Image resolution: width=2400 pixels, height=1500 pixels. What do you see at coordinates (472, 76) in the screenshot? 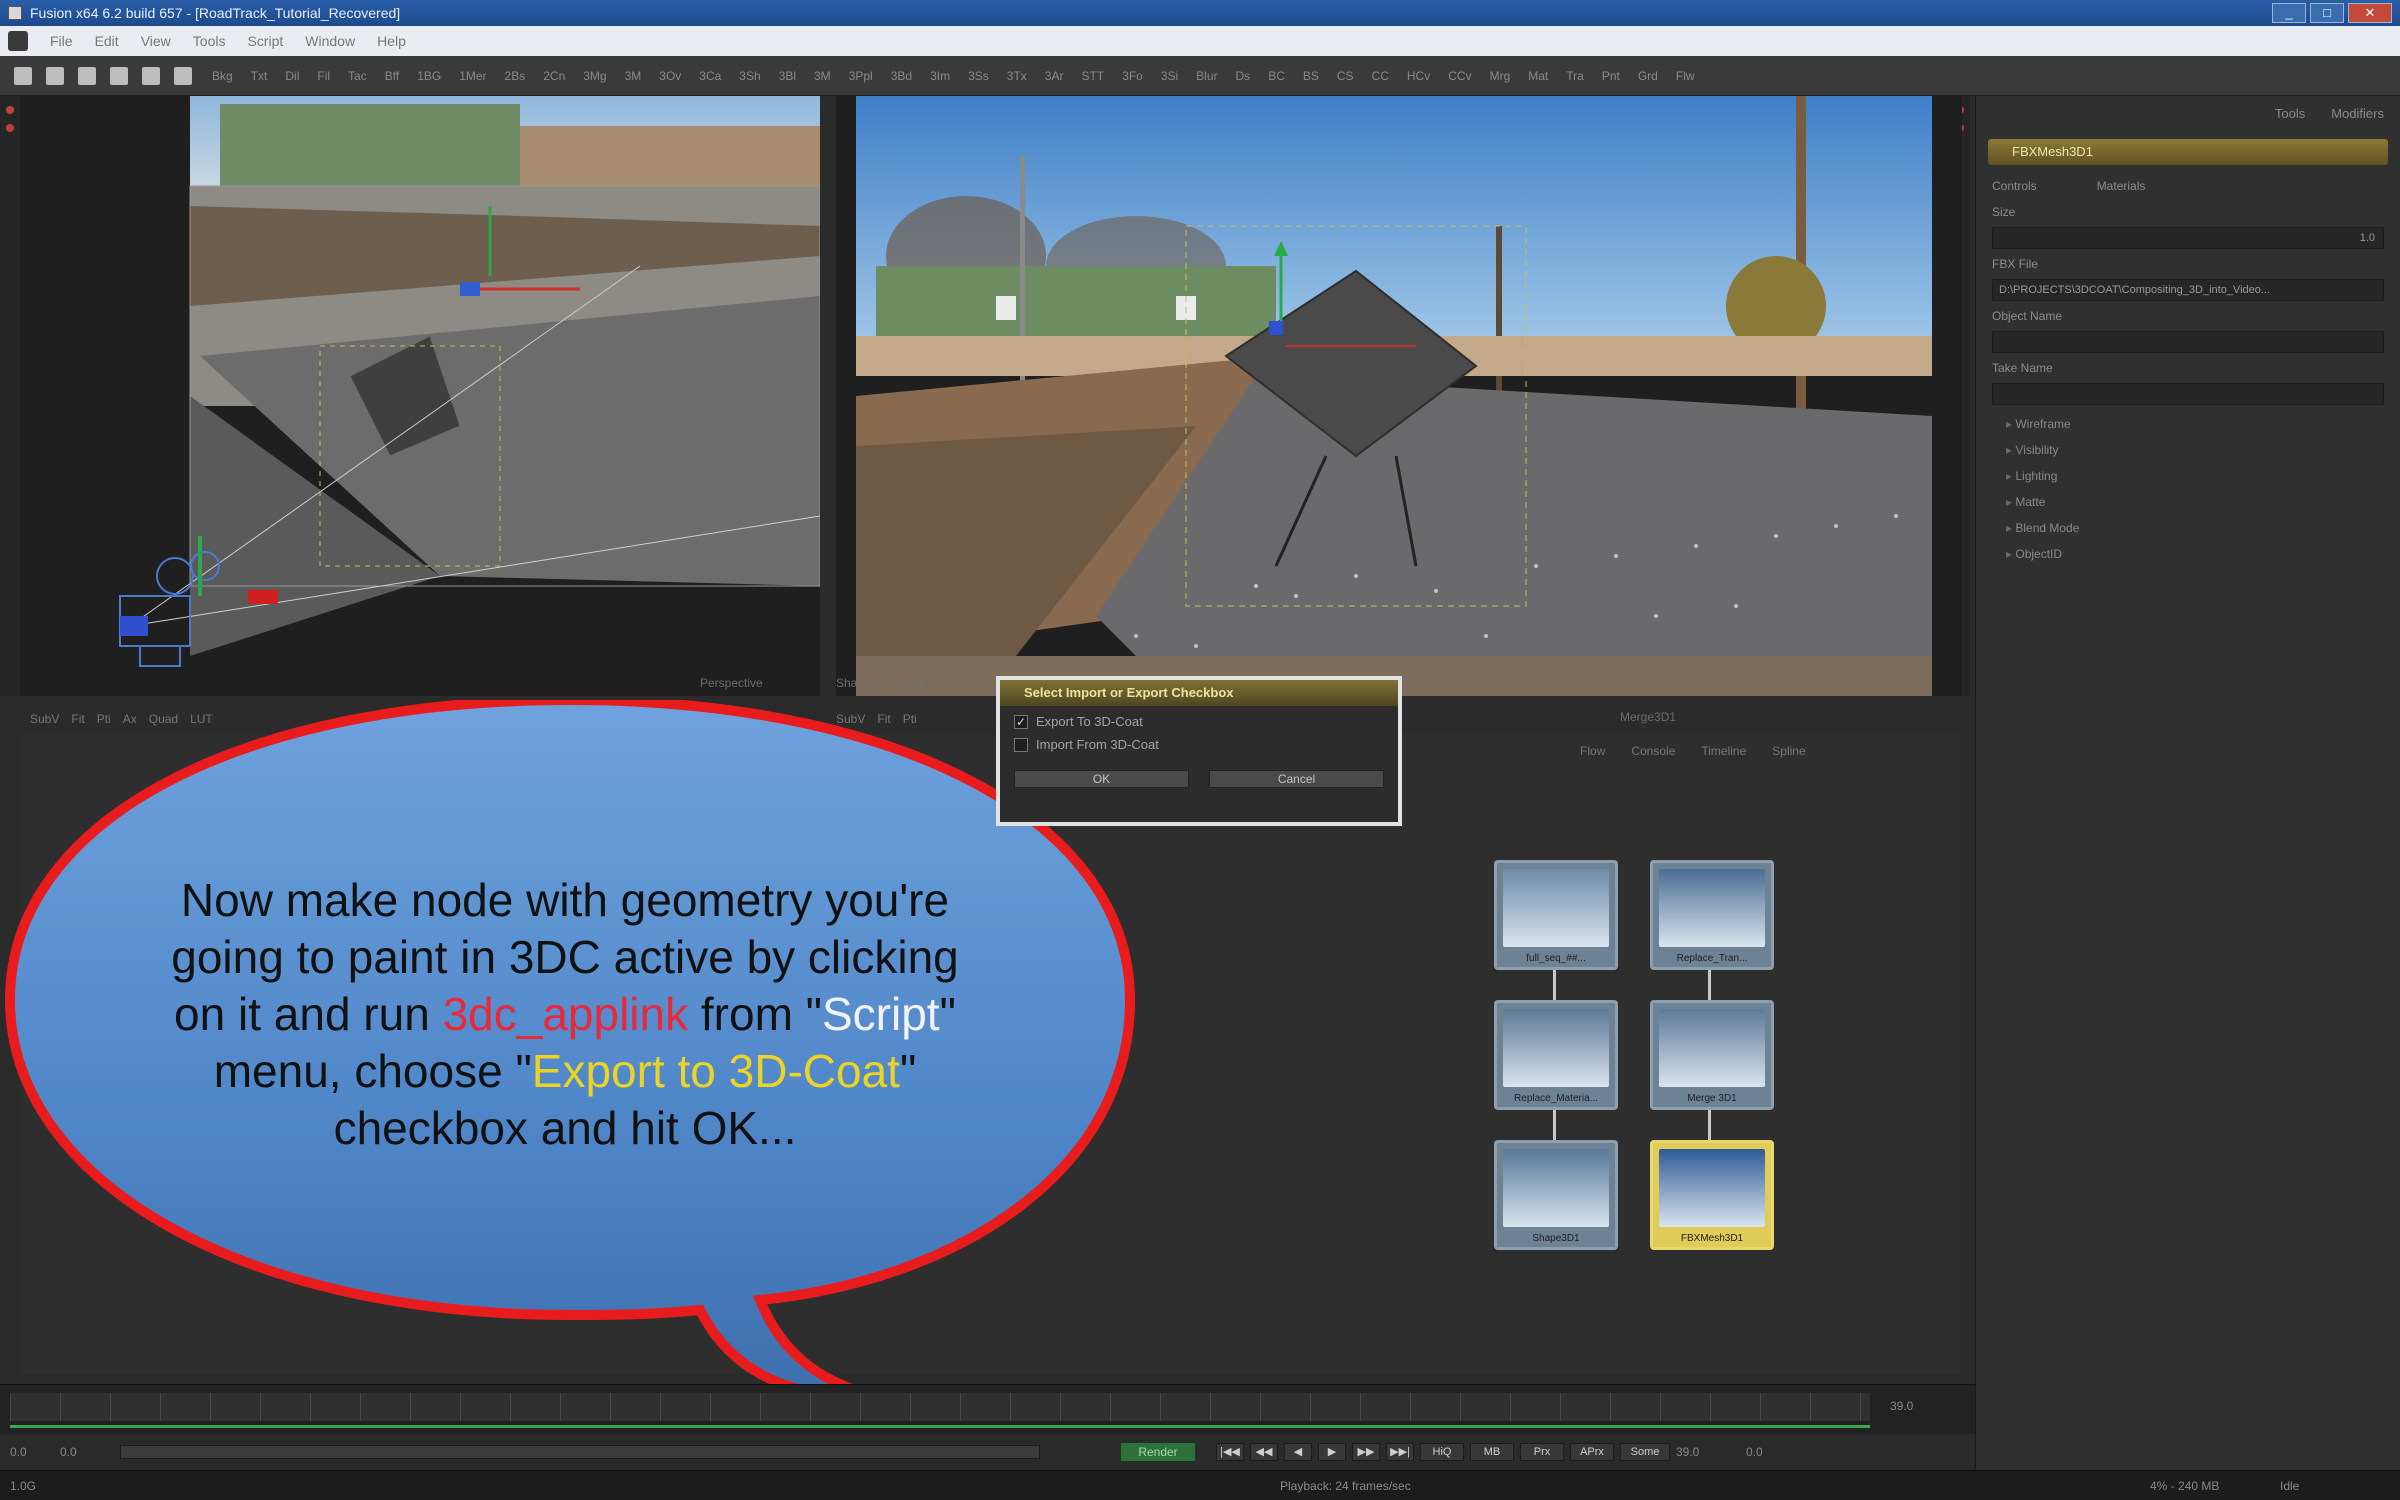
I see `tool-button: 1Mer` at bounding box center [472, 76].